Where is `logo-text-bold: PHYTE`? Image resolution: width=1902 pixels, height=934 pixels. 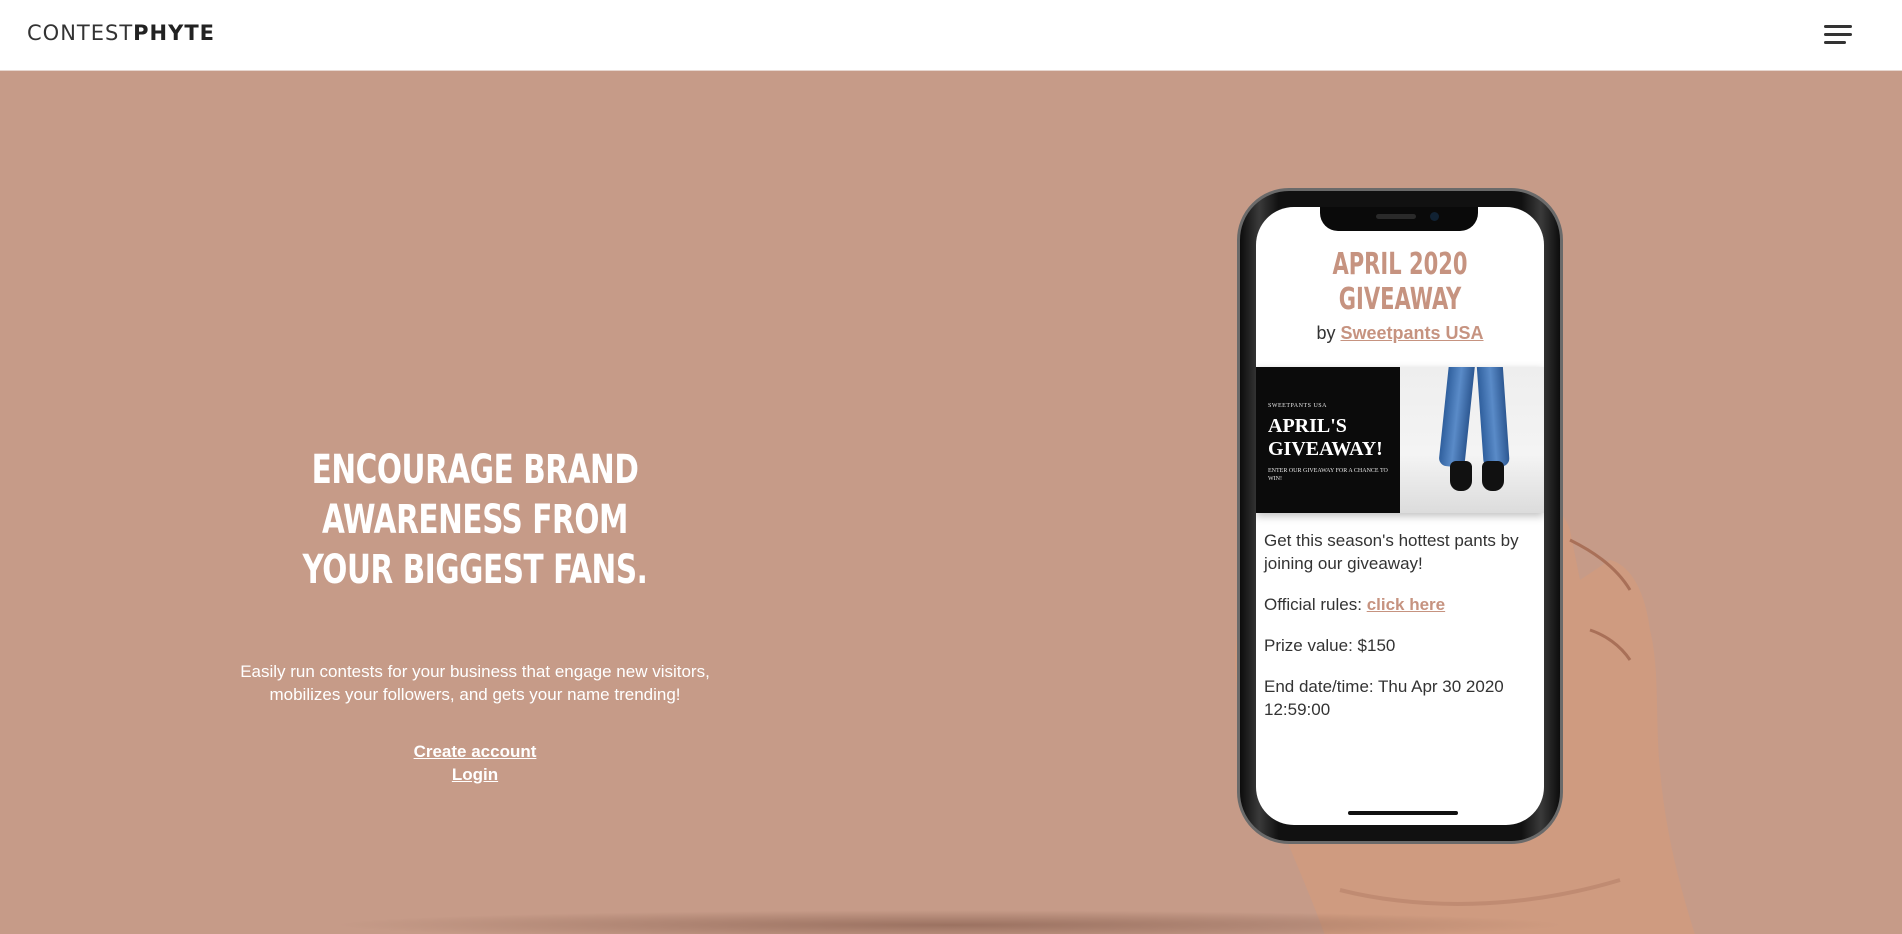 logo-text-bold: PHYTE is located at coordinates (174, 33).